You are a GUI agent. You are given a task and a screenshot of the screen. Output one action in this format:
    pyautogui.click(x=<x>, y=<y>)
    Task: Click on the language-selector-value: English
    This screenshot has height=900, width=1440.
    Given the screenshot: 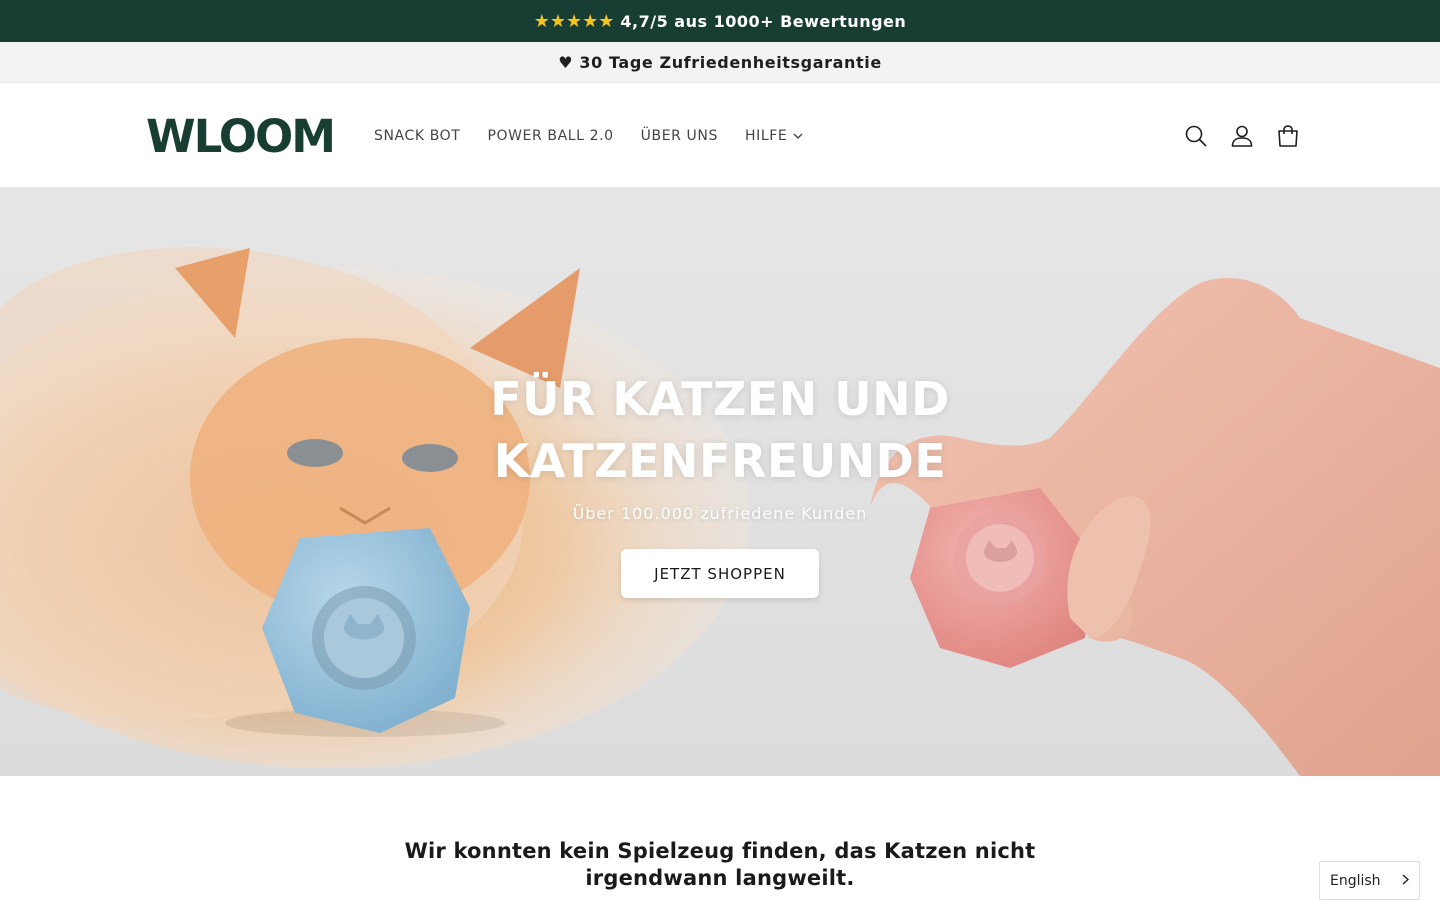 What is the action you would take?
    pyautogui.click(x=1355, y=880)
    